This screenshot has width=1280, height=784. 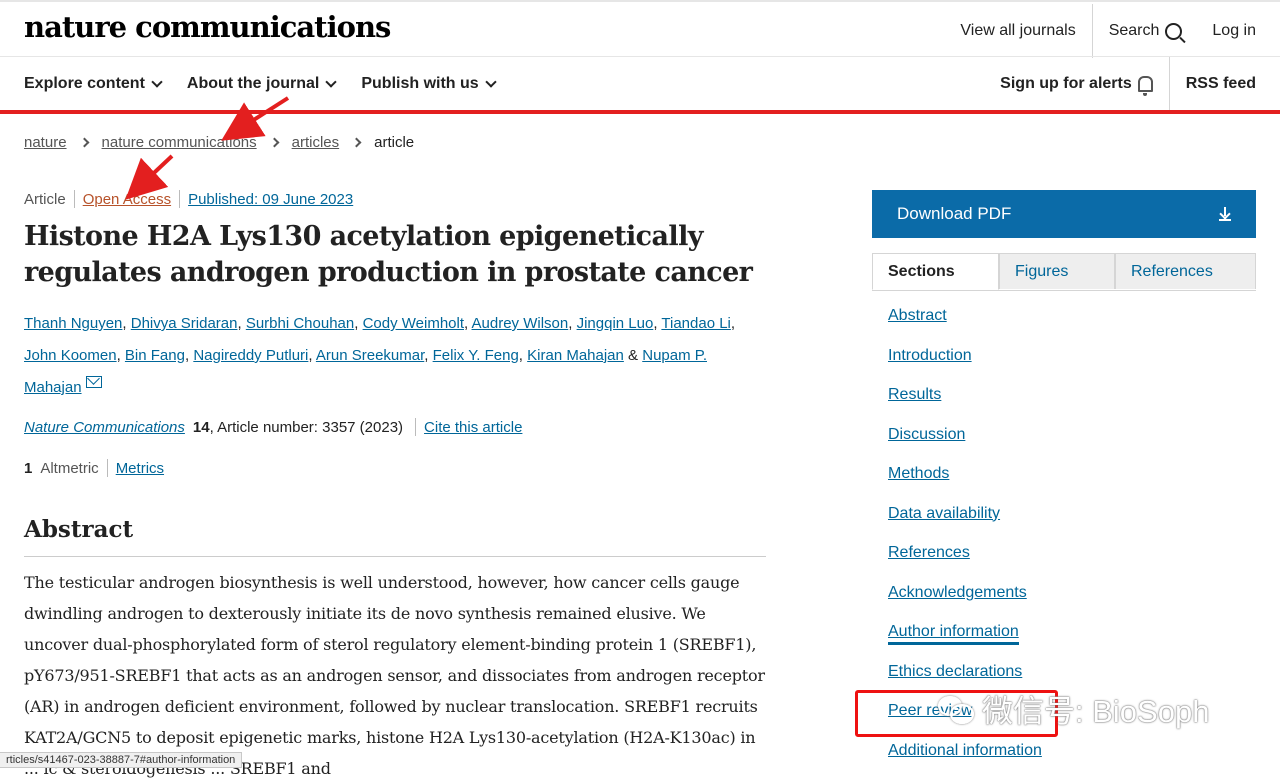 I want to click on wechat-watermark: 微信号: BioSoph, so click(x=1073, y=708).